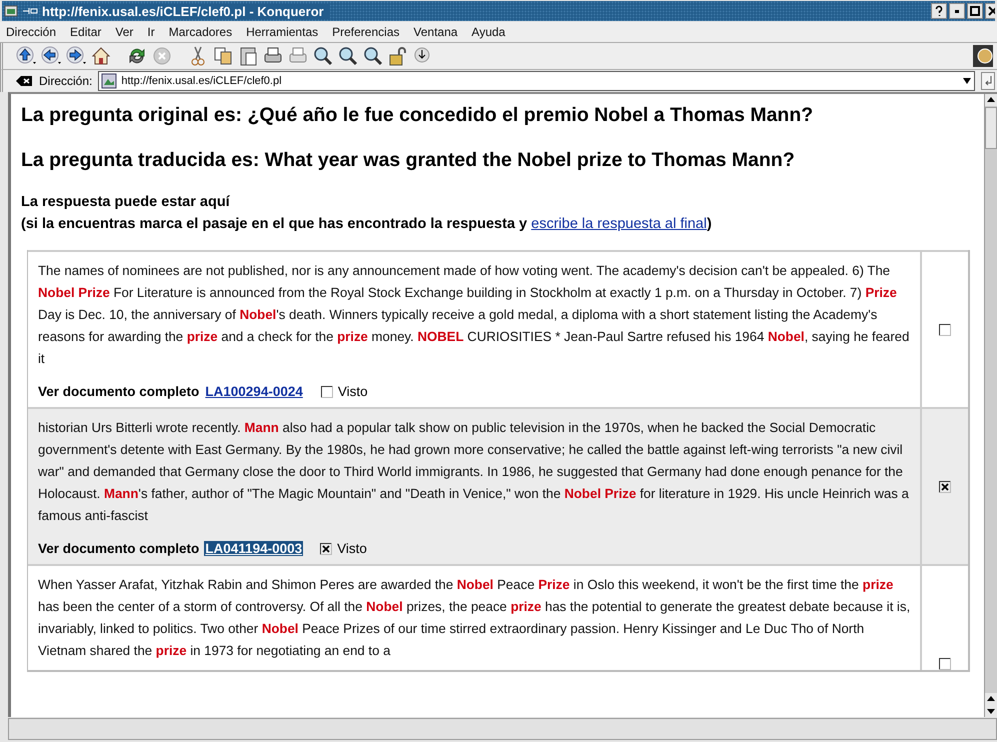 This screenshot has height=742, width=997. Describe the element at coordinates (200, 32) in the screenshot. I see `menu-item: Marcadores` at that location.